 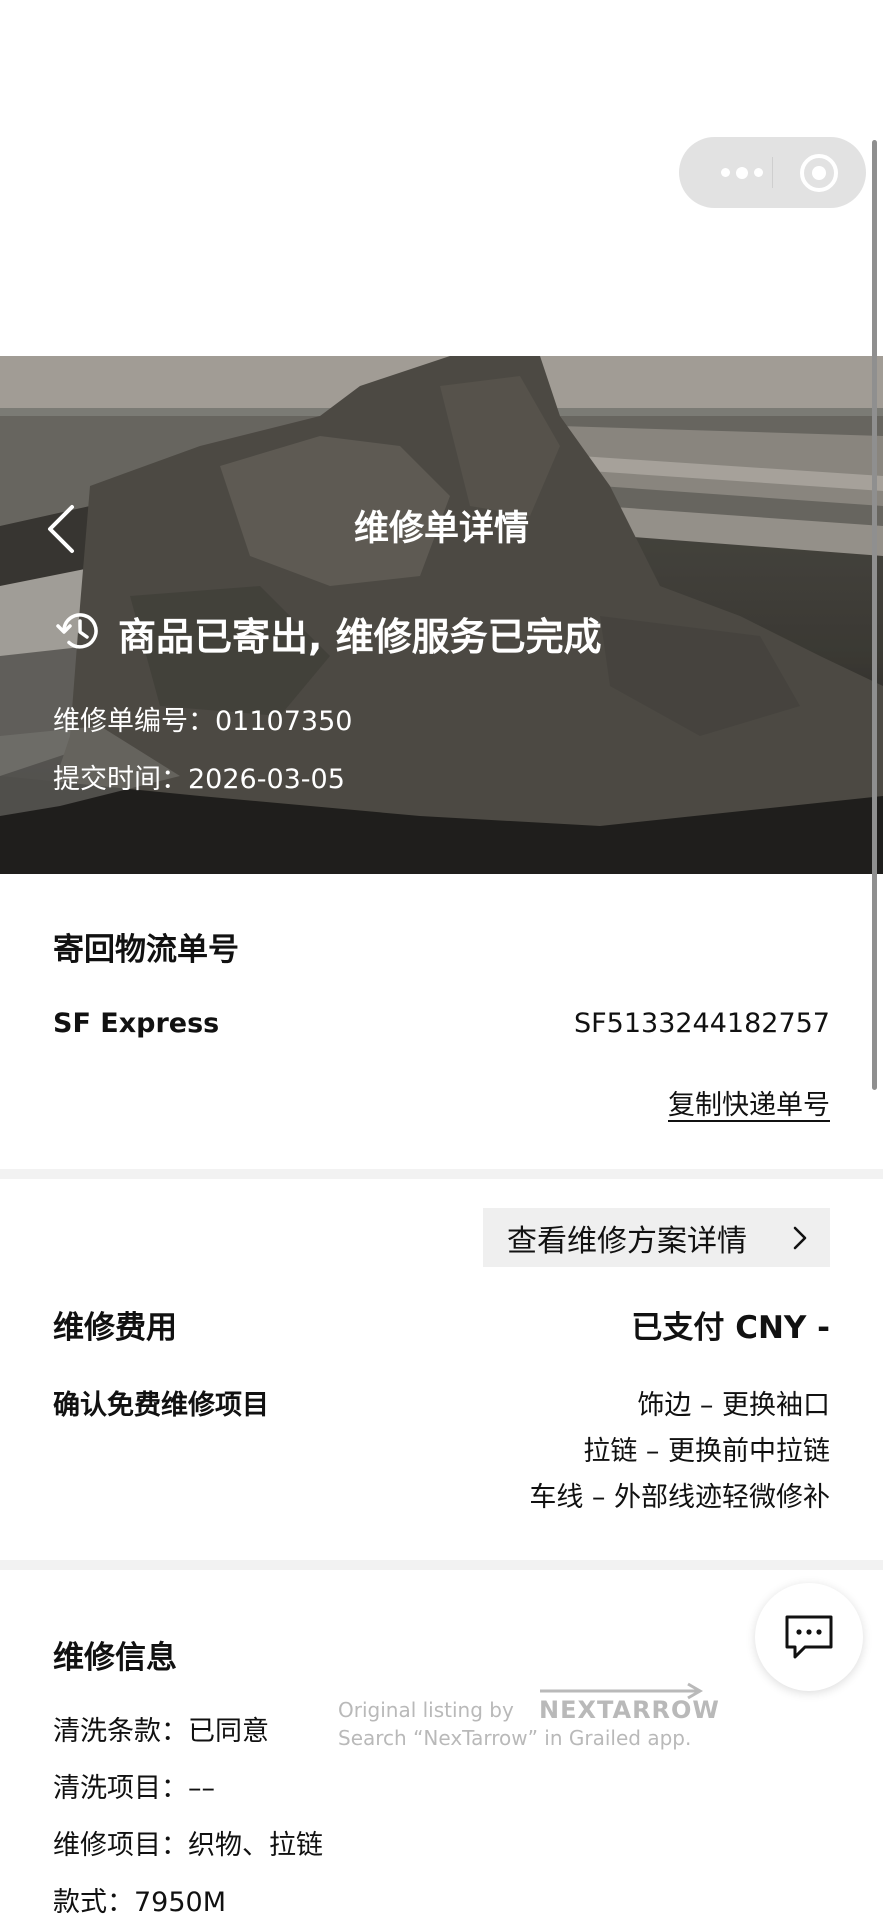 I want to click on view-plan-button: 查看维修方案详情, so click(x=656, y=1237).